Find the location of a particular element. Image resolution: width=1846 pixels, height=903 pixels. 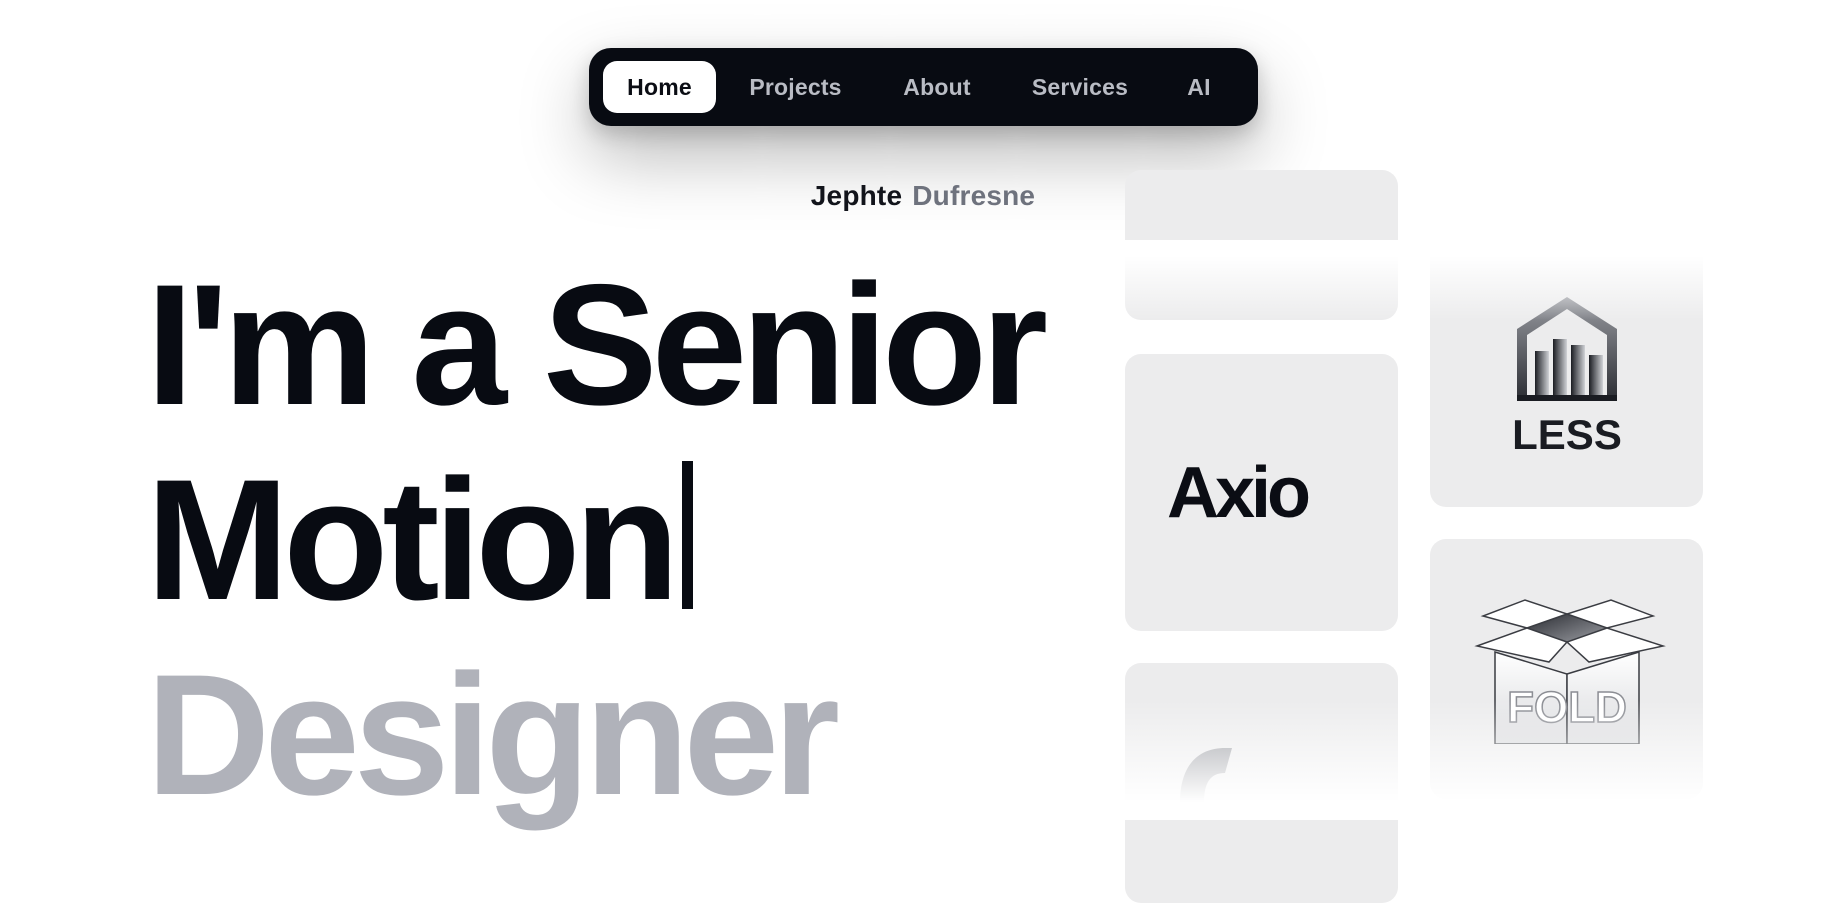

last-name: Dufresne is located at coordinates (974, 195).